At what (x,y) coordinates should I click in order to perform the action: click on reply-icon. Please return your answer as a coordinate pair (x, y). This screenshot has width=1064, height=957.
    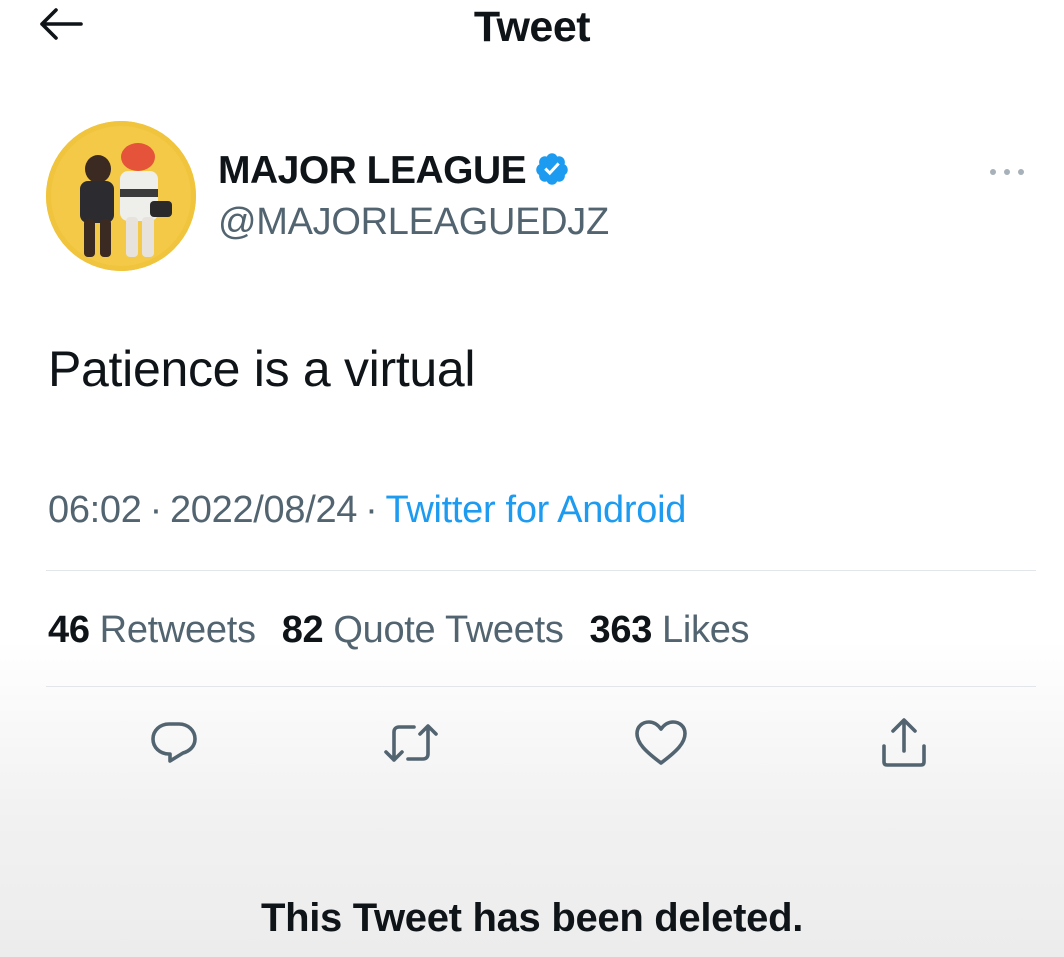
    Looking at the image, I should click on (174, 745).